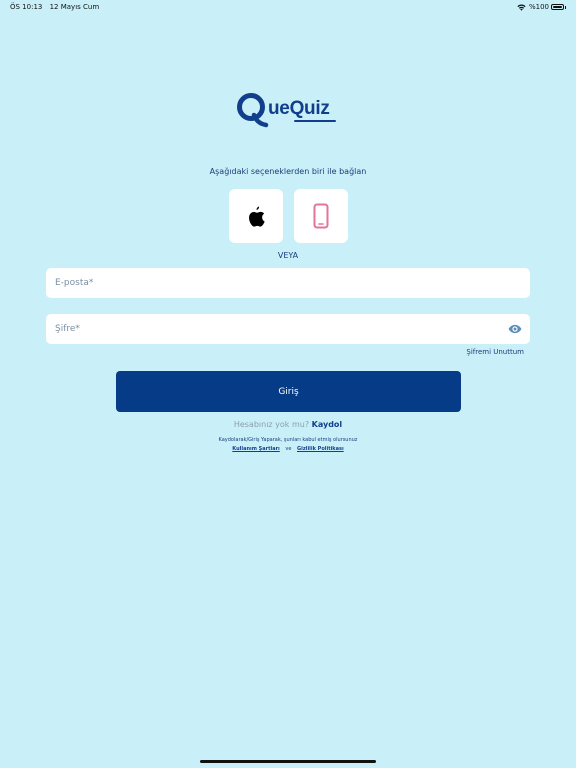 Image resolution: width=576 pixels, height=768 pixels. I want to click on status-left: ÖS 10:13 12 Mayıs Cum, so click(57, 7).